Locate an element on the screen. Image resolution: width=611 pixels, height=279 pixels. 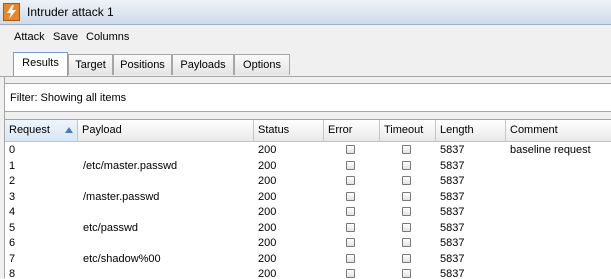
column-header-error: Error is located at coordinates (352, 130).